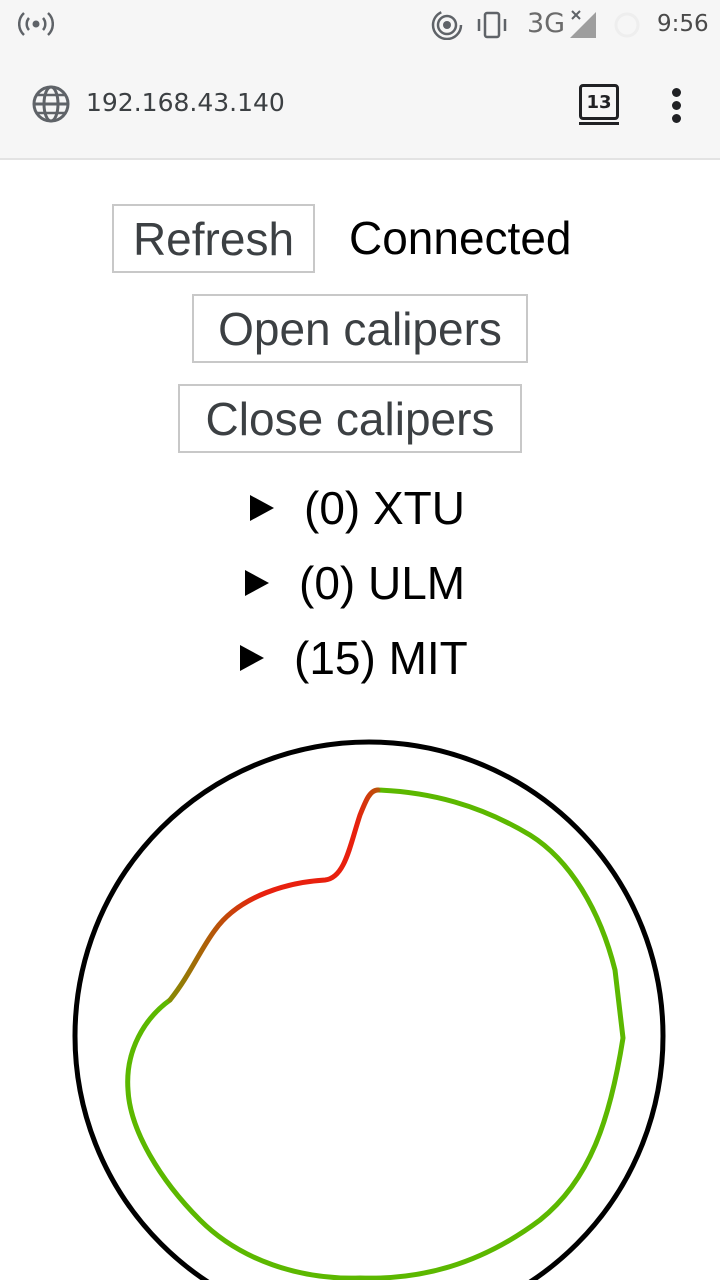 This screenshot has width=720, height=1280. I want to click on location-broadcast-icon, so click(447, 25).